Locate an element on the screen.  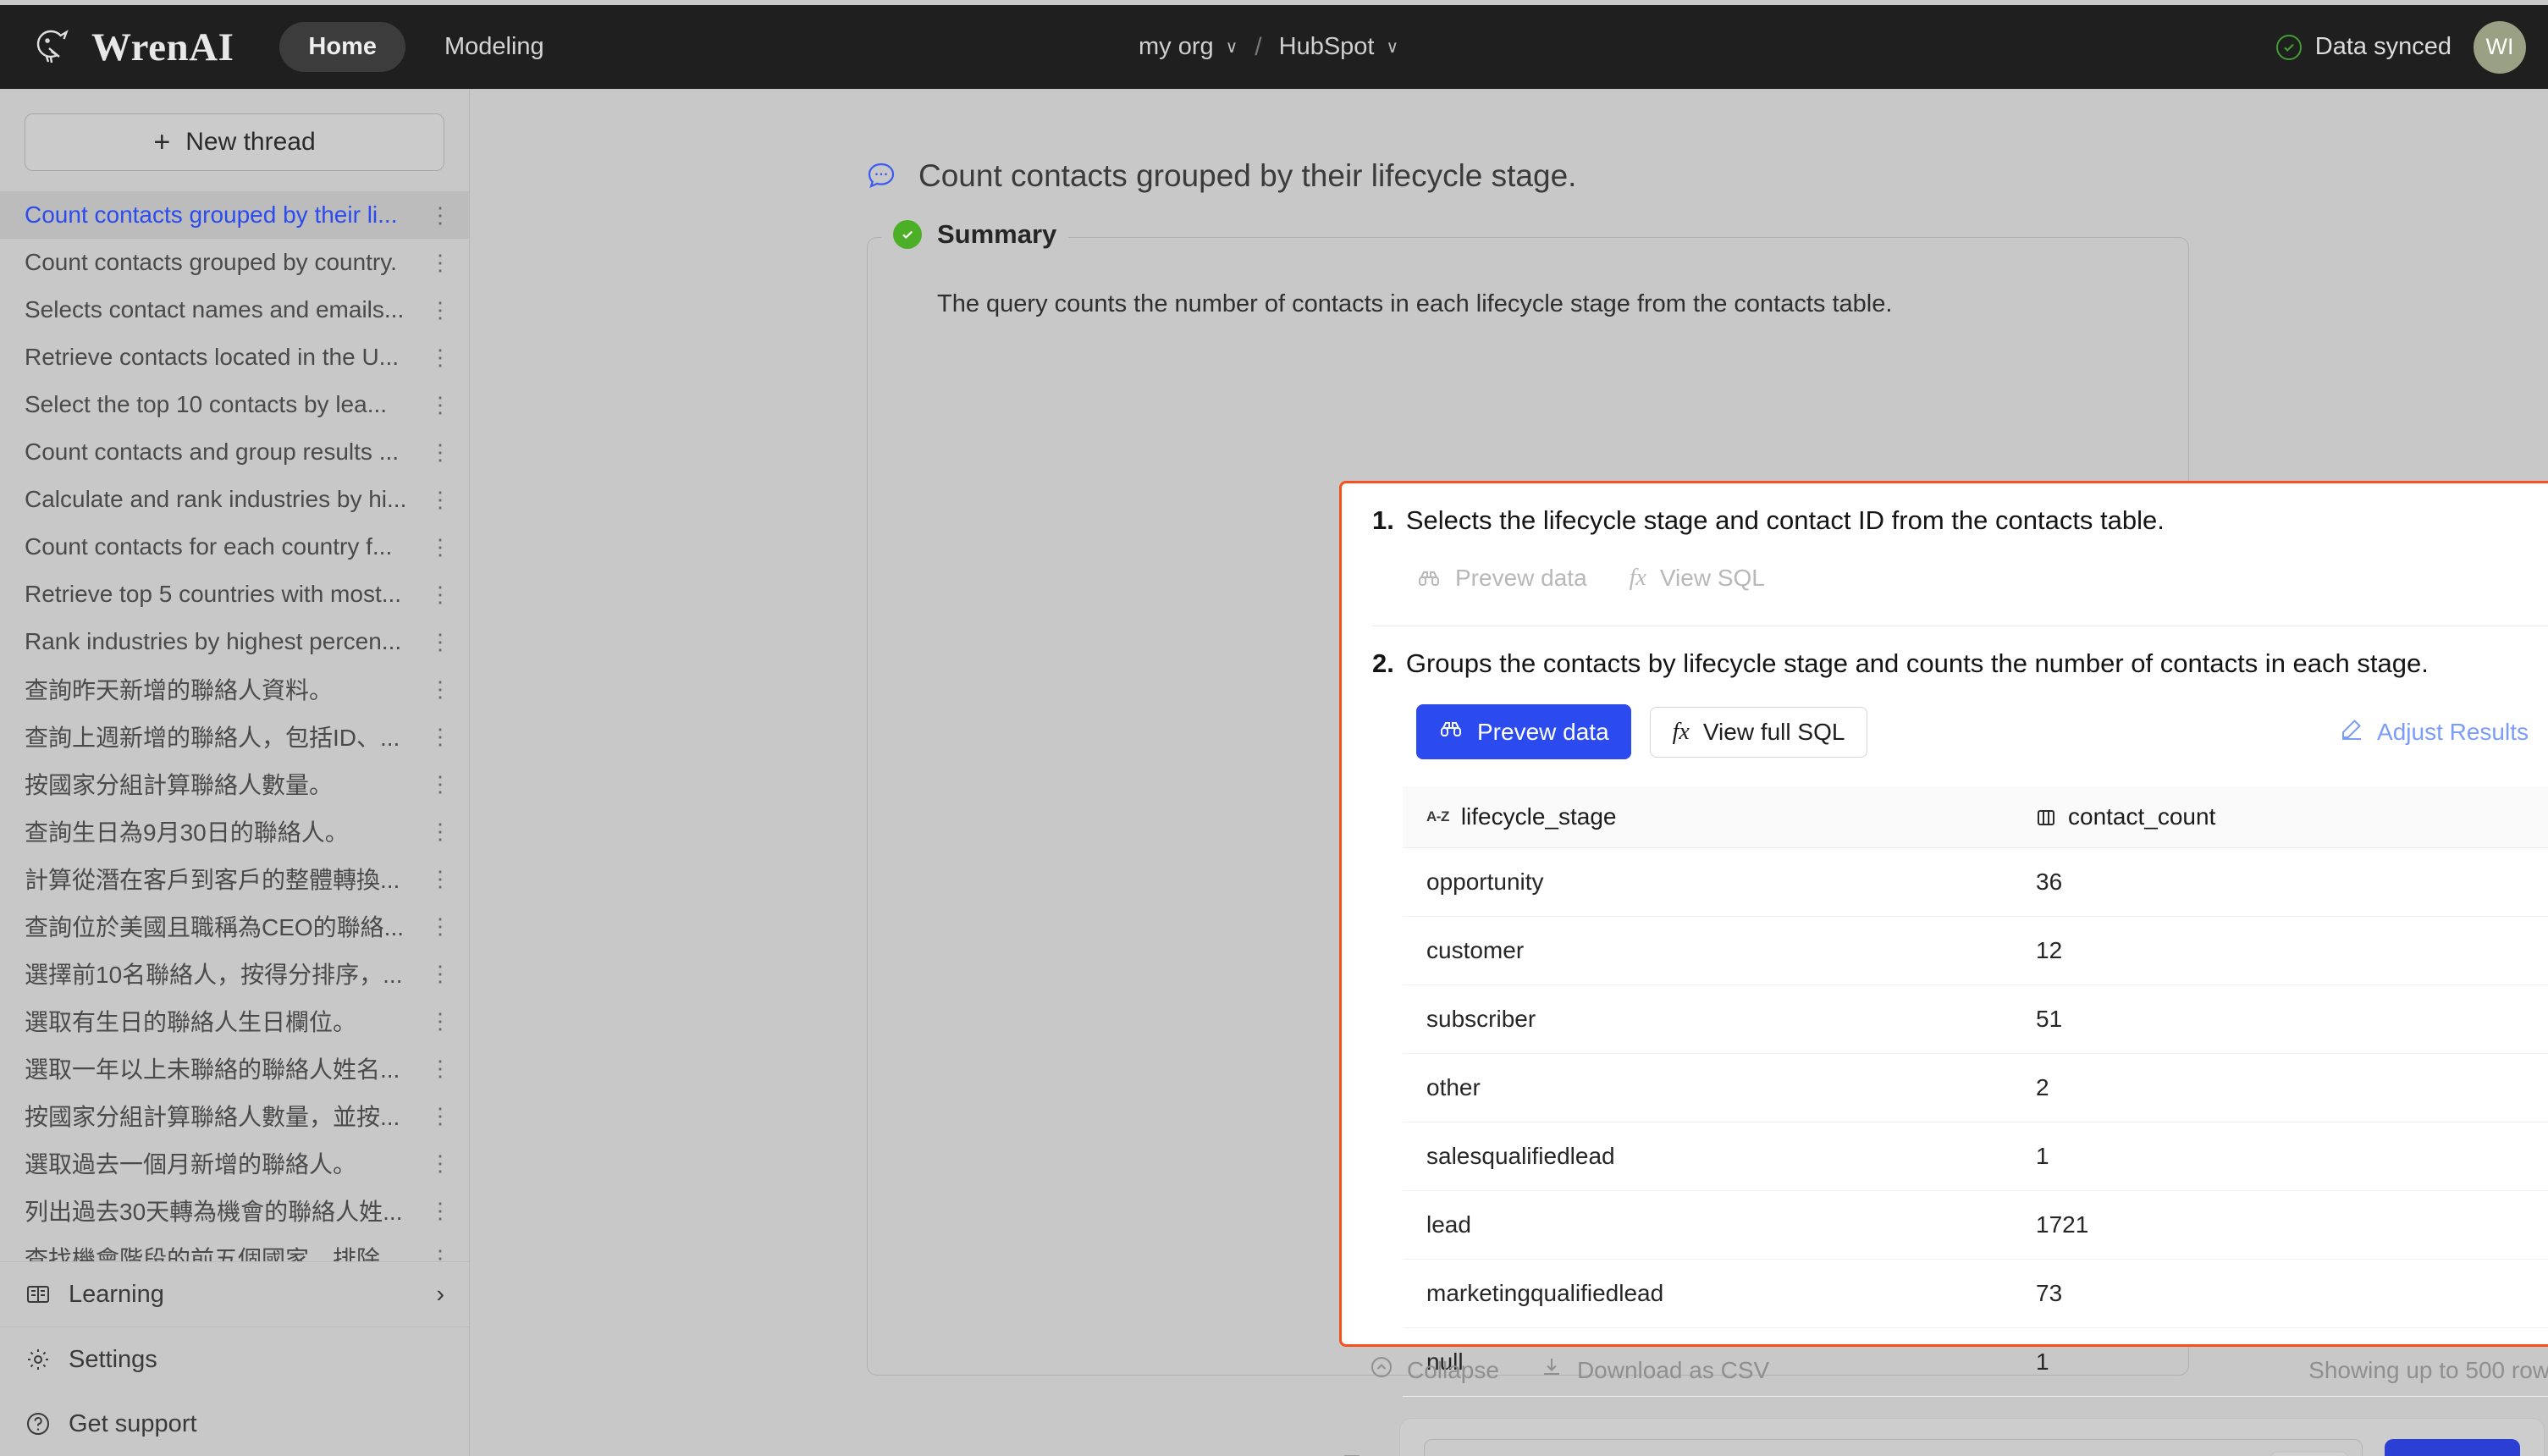
adjust-results-button: Adjust Results is located at coordinates (2435, 732).